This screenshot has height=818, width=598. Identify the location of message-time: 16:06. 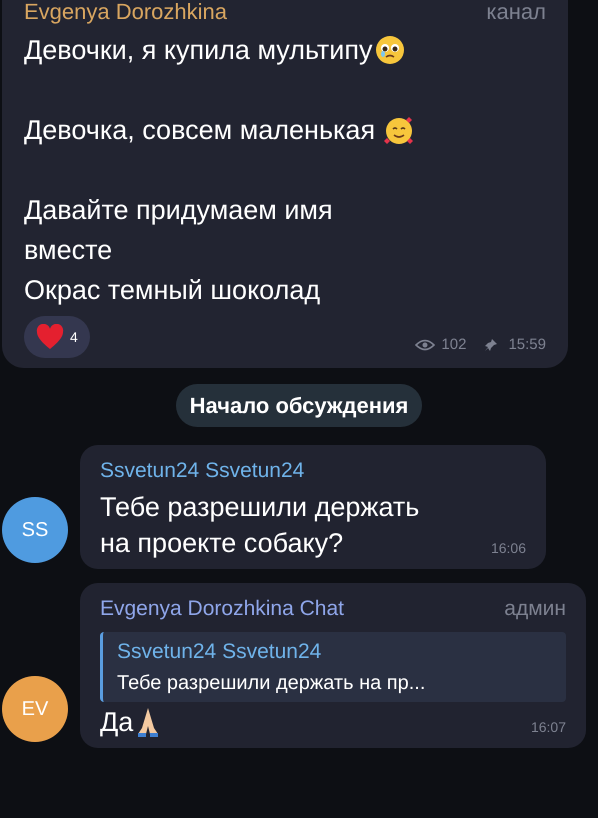
(508, 548).